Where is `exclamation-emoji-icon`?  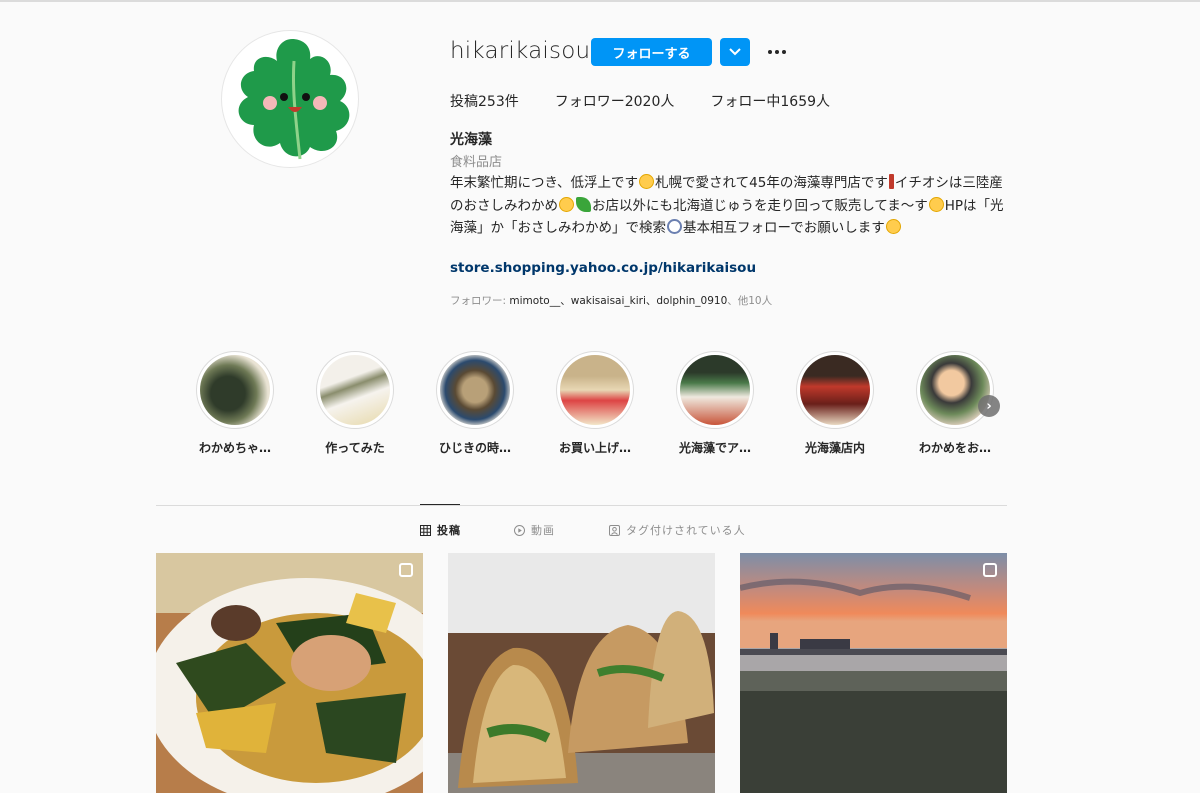
exclamation-emoji-icon is located at coordinates (891, 181).